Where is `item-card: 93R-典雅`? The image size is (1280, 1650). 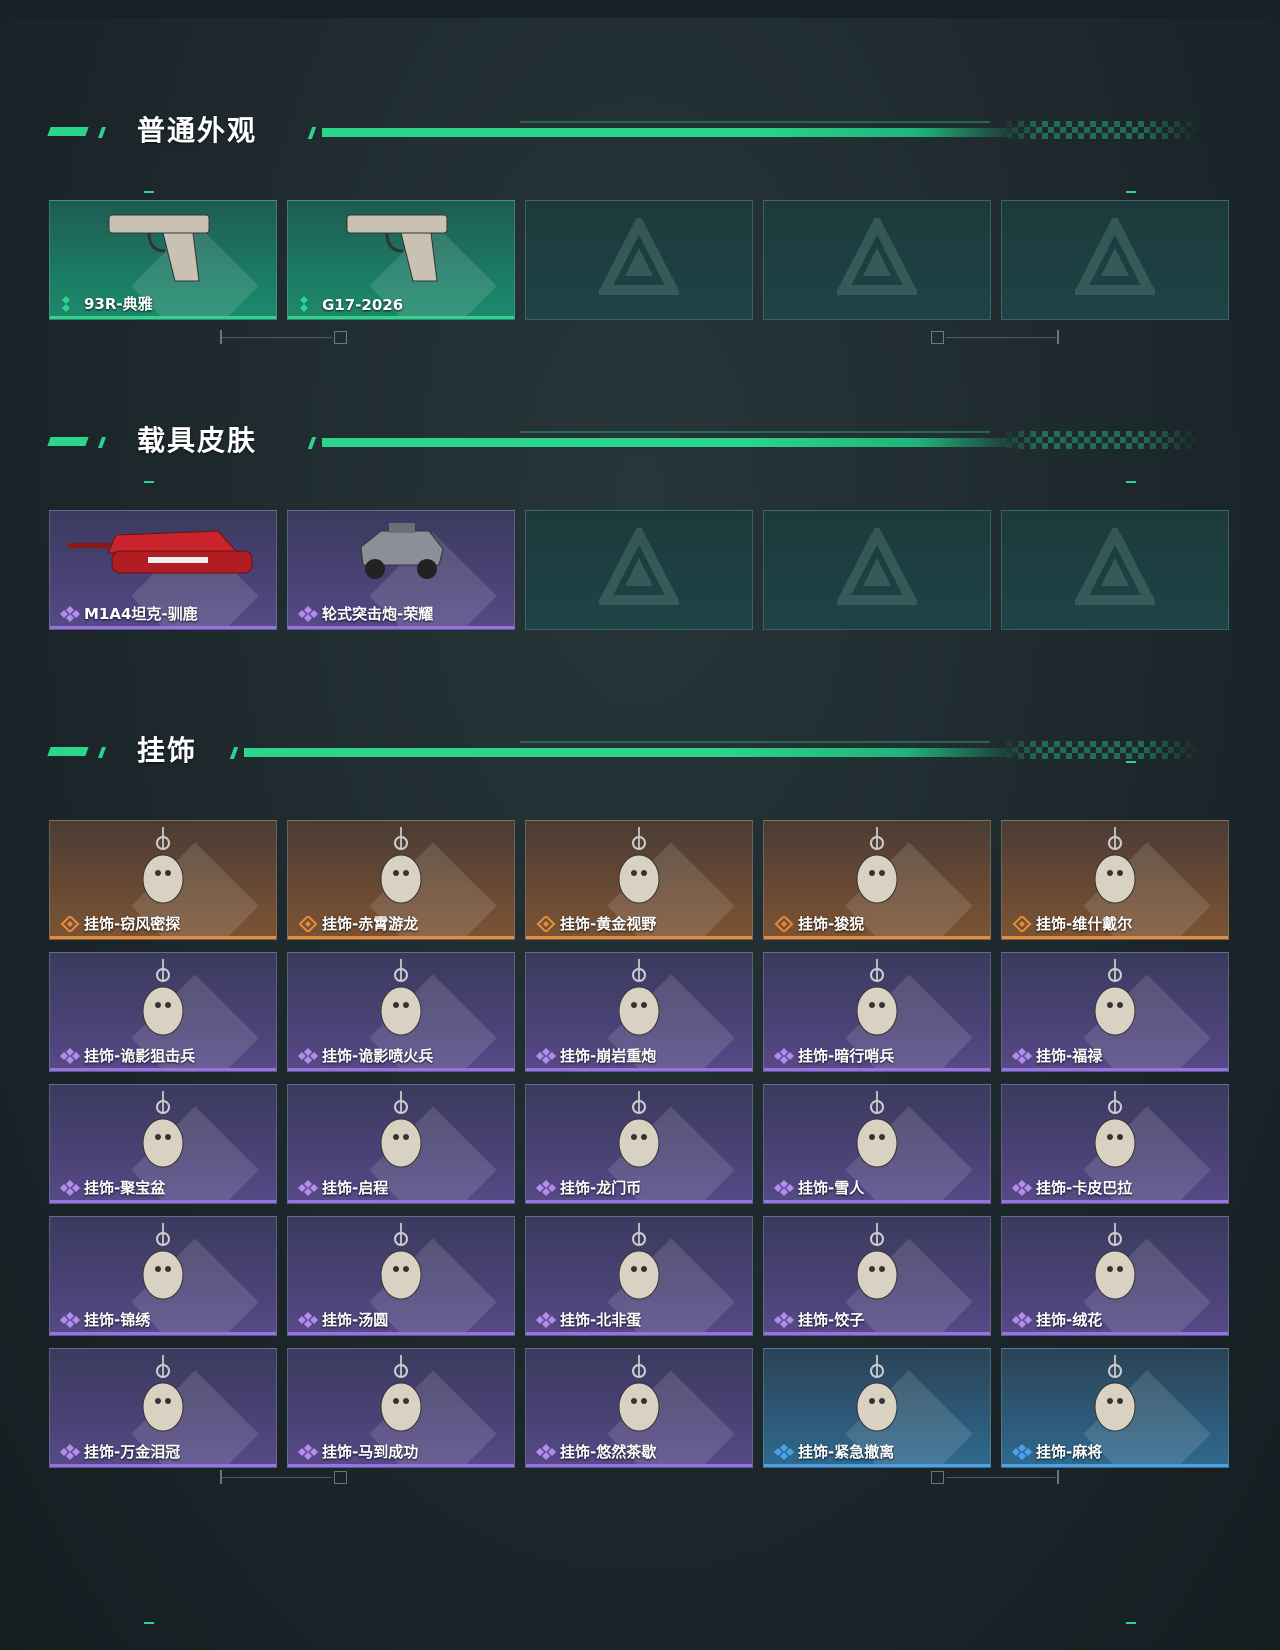 item-card: 93R-典雅 is located at coordinates (163, 260).